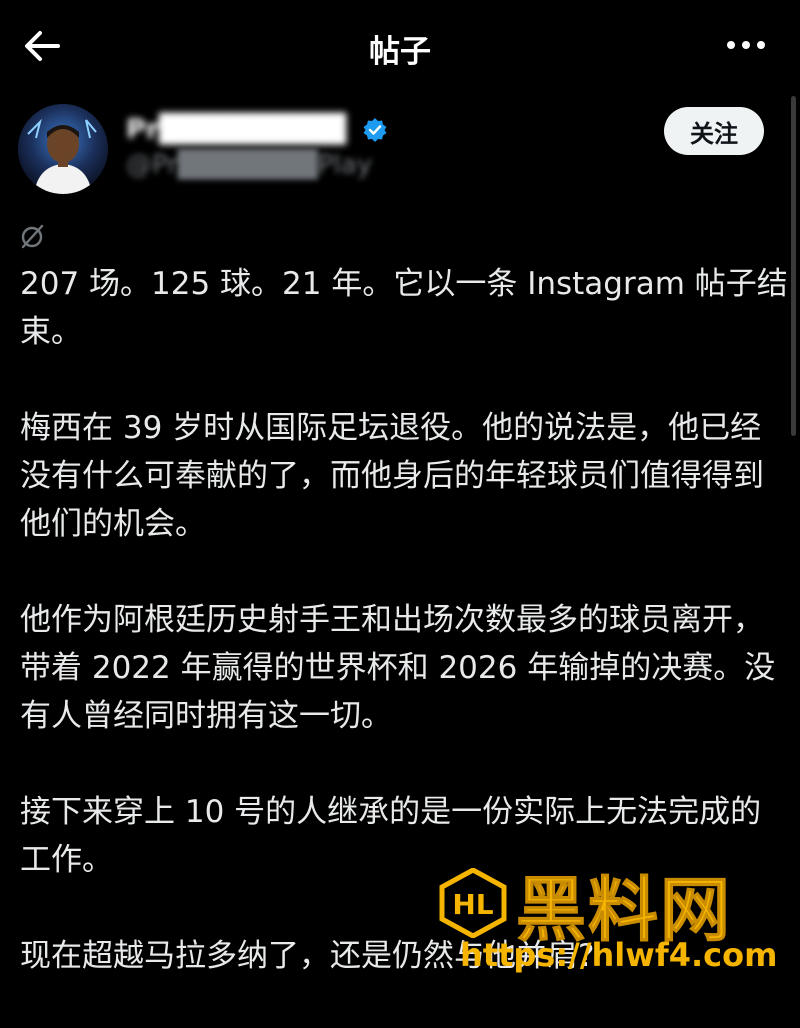 This screenshot has height=1028, width=800. Describe the element at coordinates (32, 236) in the screenshot. I see `translation-icon` at that location.